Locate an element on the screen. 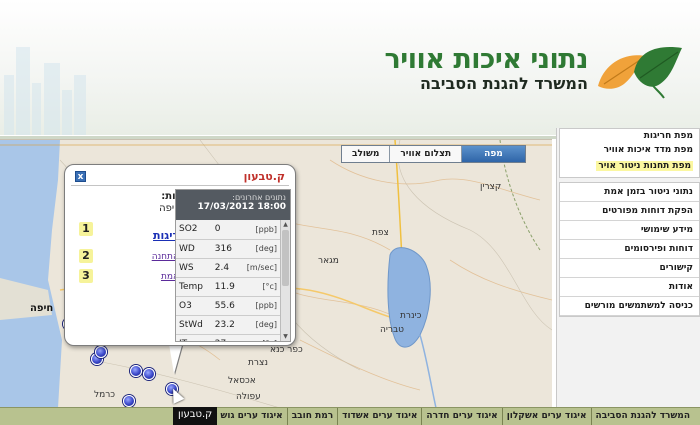  scroll-down-icon: ▼ is located at coordinates (285, 336).